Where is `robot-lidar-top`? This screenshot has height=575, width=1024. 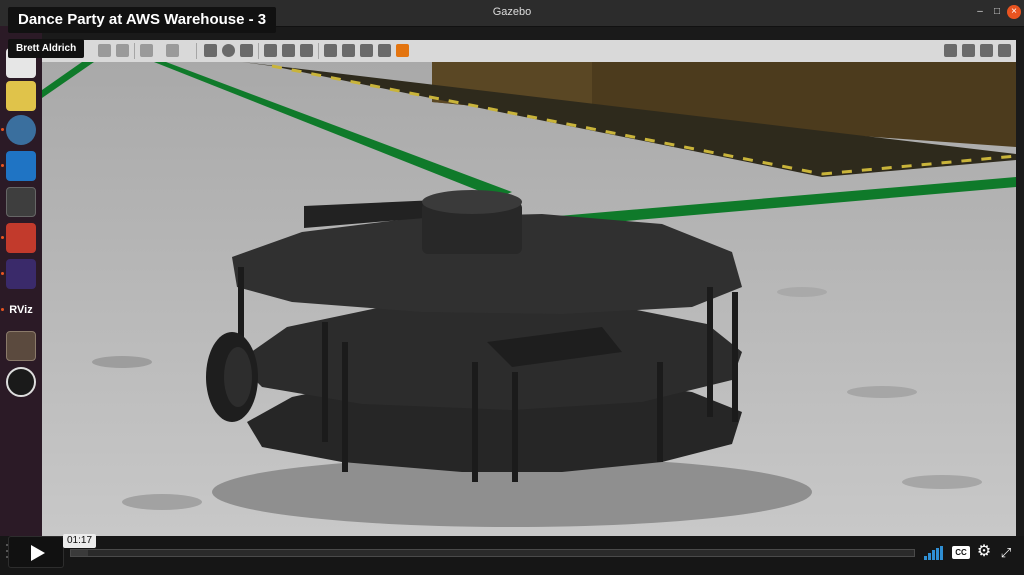 robot-lidar-top is located at coordinates (472, 202).